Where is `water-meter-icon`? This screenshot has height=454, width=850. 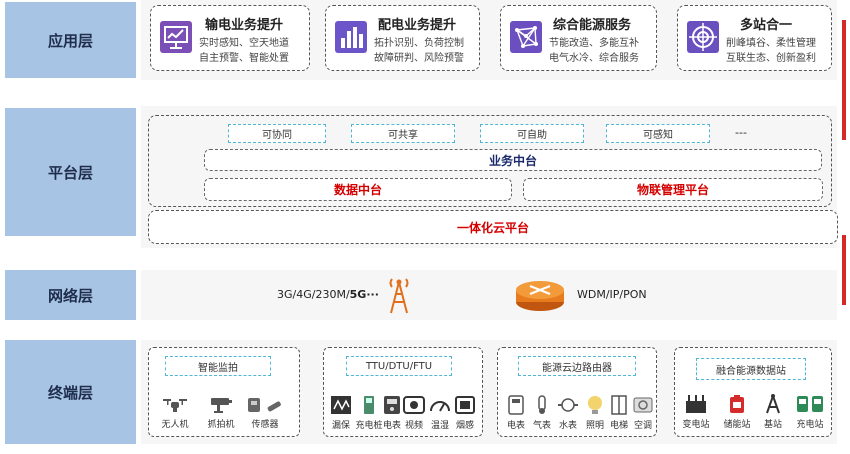 water-meter-icon is located at coordinates (568, 405).